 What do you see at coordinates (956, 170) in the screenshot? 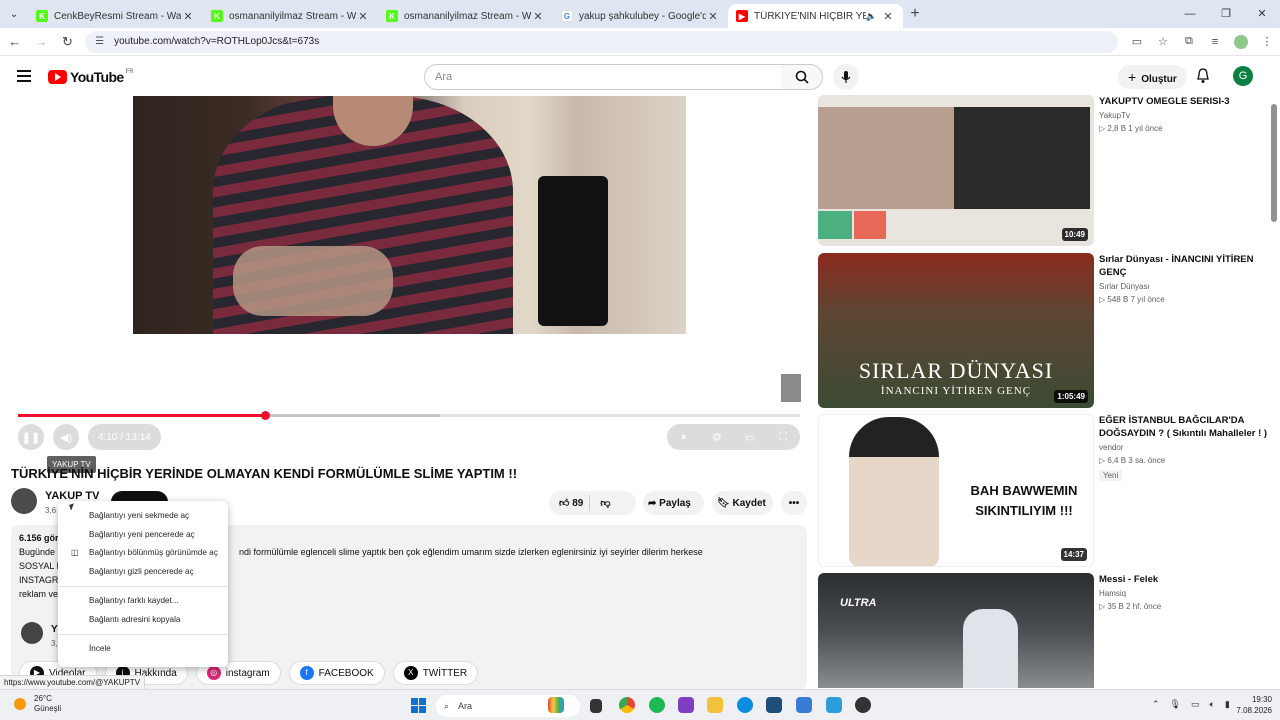
I see `recommendation-thumbnail: 10:49` at bounding box center [956, 170].